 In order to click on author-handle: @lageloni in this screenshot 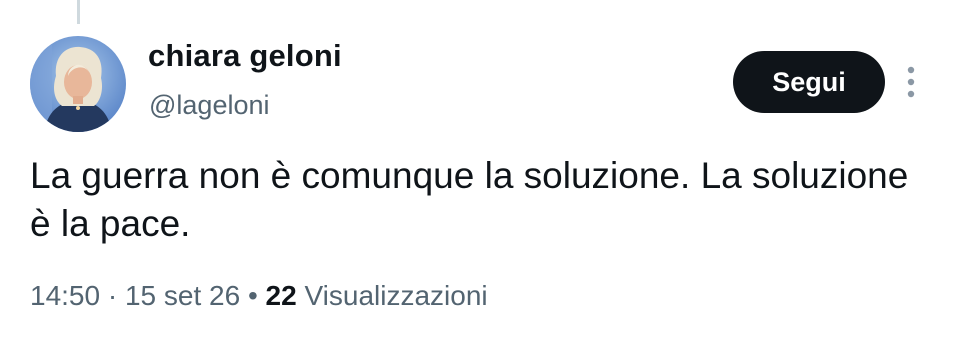, I will do `click(209, 105)`.